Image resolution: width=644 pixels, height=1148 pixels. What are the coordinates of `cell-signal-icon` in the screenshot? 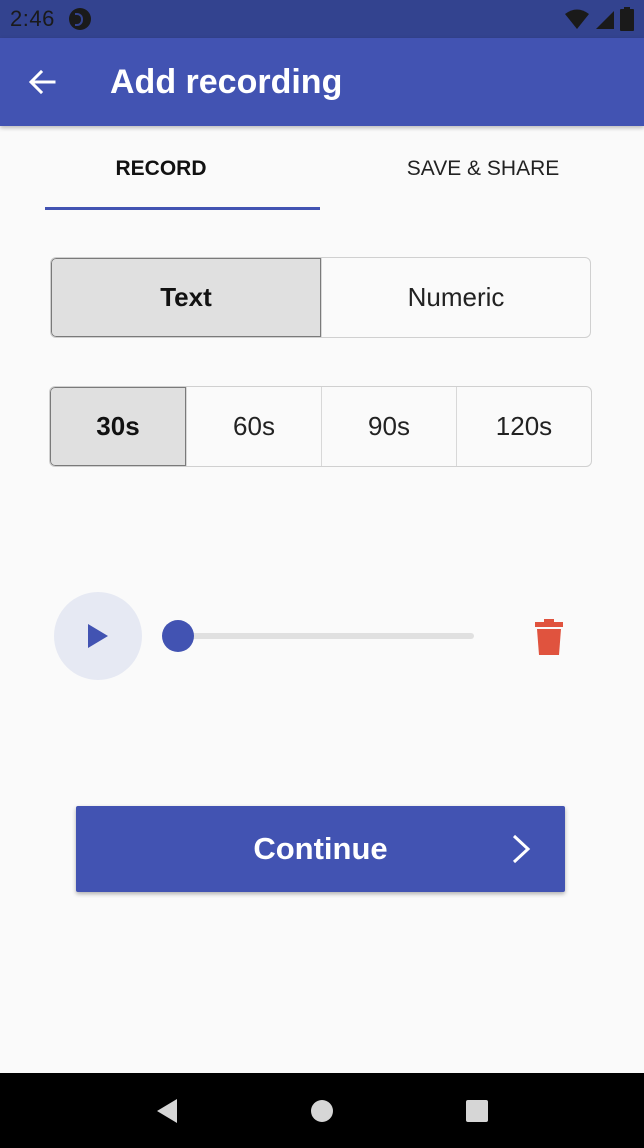 It's located at (605, 20).